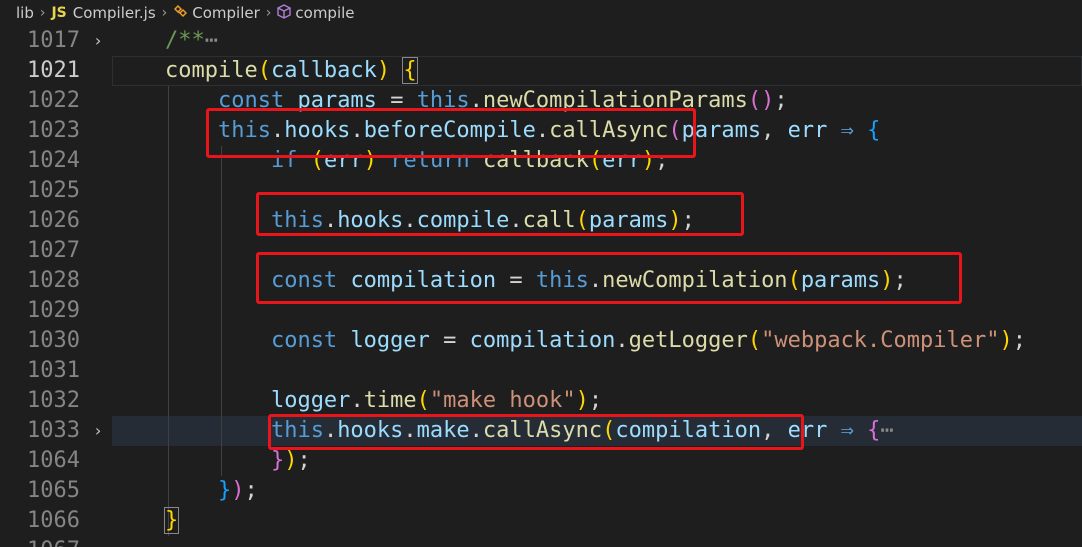 The width and height of the screenshot is (1082, 547). What do you see at coordinates (59, 13) in the screenshot?
I see `javascript-file-icon: JS` at bounding box center [59, 13].